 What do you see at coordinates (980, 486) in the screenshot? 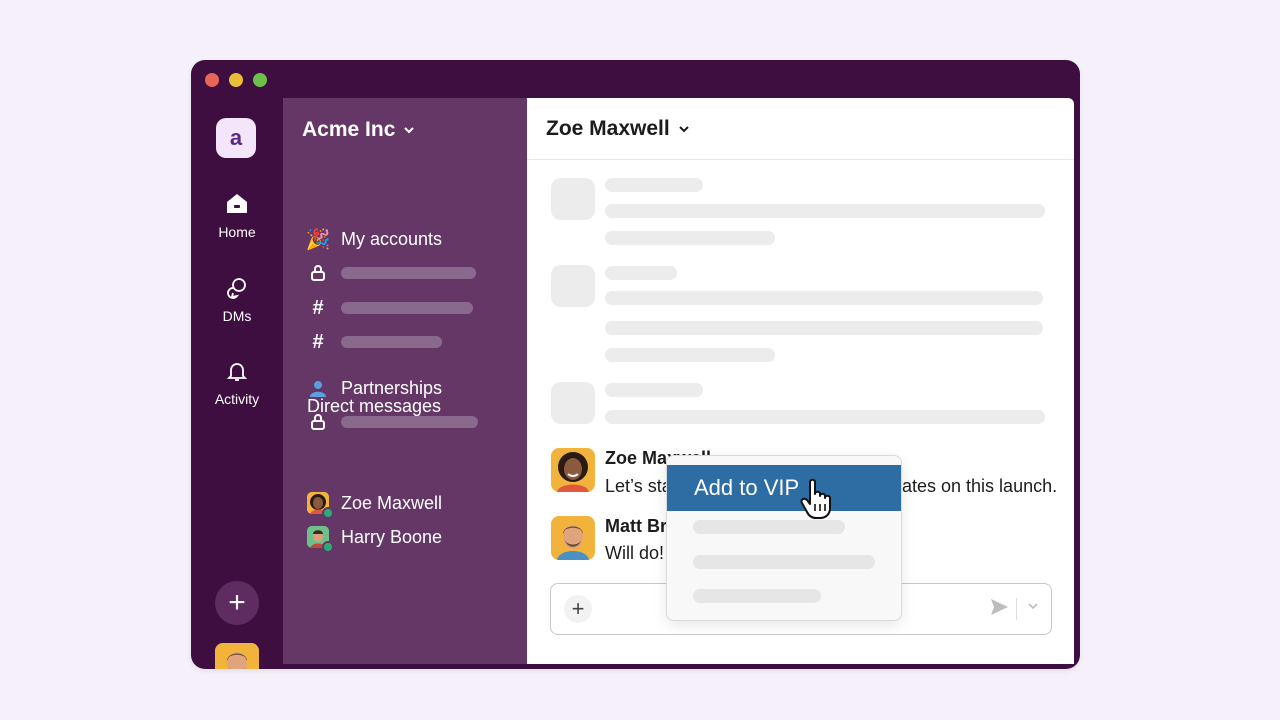
I see `message-text-tail: ates on this launch.` at bounding box center [980, 486].